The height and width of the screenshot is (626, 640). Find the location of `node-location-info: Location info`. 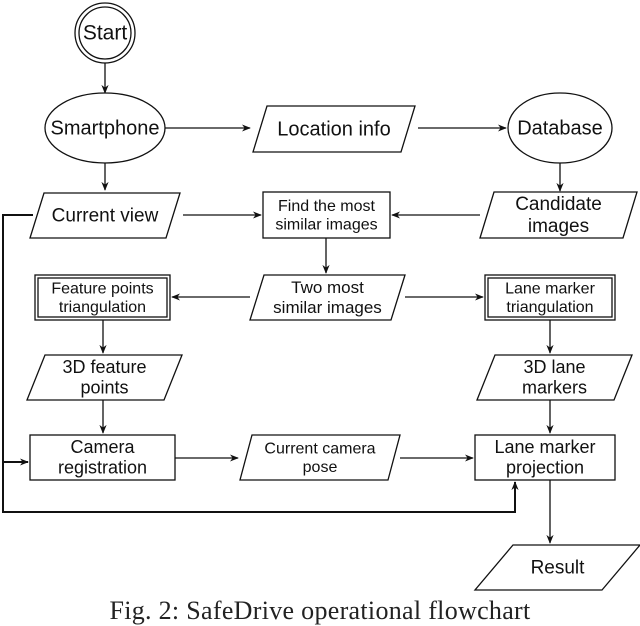

node-location-info: Location info is located at coordinates (334, 129).